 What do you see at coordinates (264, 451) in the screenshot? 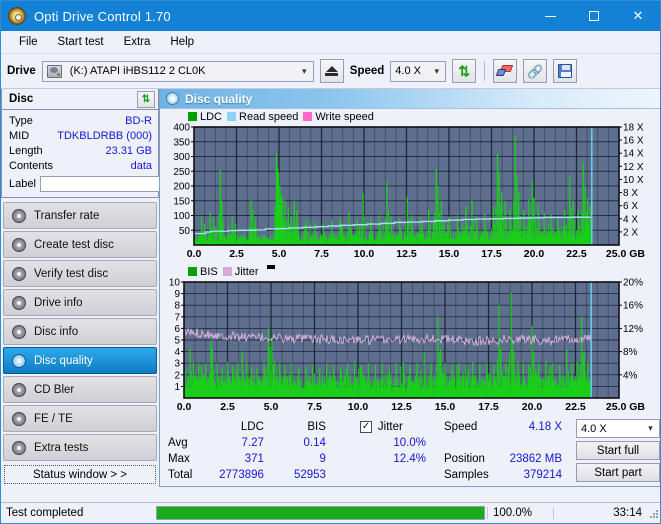
I see `stats-grid: LDC 7.27 371 2773896 BIS 0.14 9 52953` at bounding box center [264, 451].